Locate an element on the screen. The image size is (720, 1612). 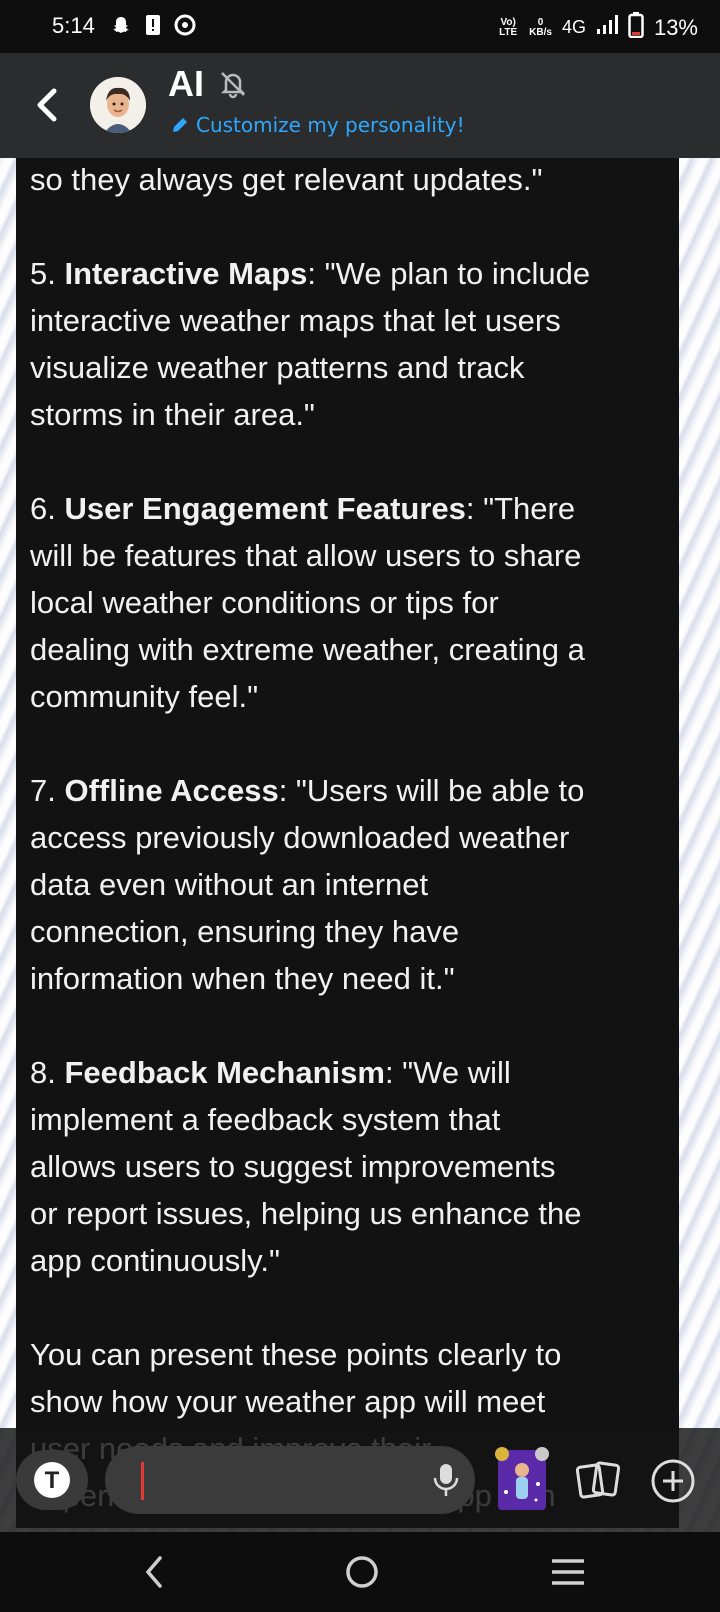
line-bold-heading: Offline Access is located at coordinates (171, 790).